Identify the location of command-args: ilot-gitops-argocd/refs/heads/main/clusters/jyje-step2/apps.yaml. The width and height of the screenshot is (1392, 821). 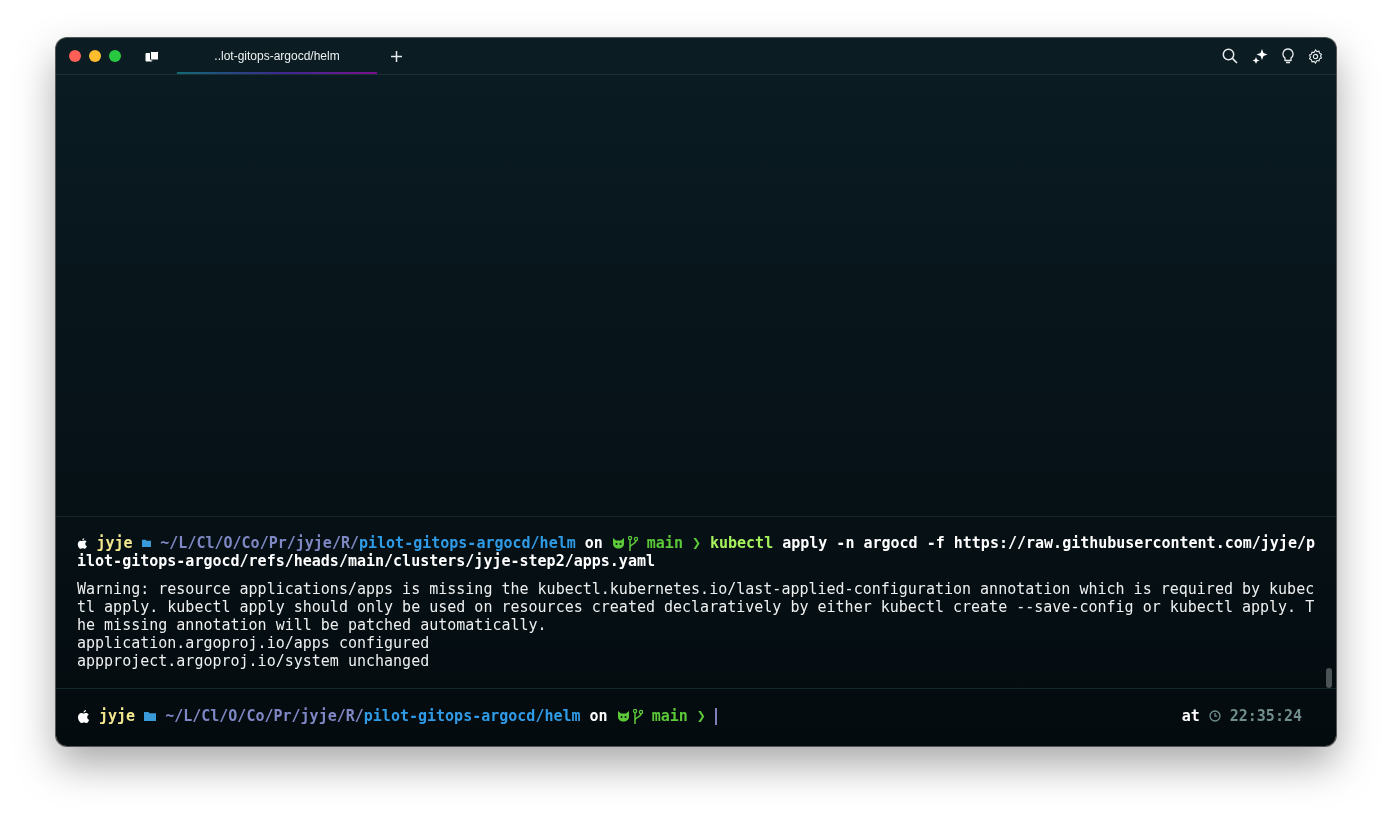
(366, 561).